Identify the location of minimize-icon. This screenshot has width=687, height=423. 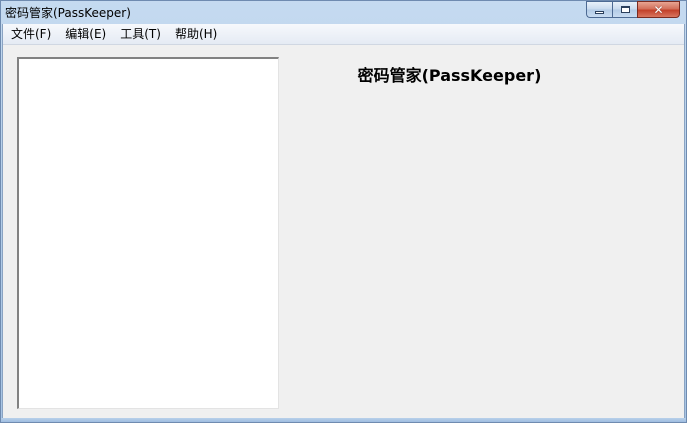
(599, 12).